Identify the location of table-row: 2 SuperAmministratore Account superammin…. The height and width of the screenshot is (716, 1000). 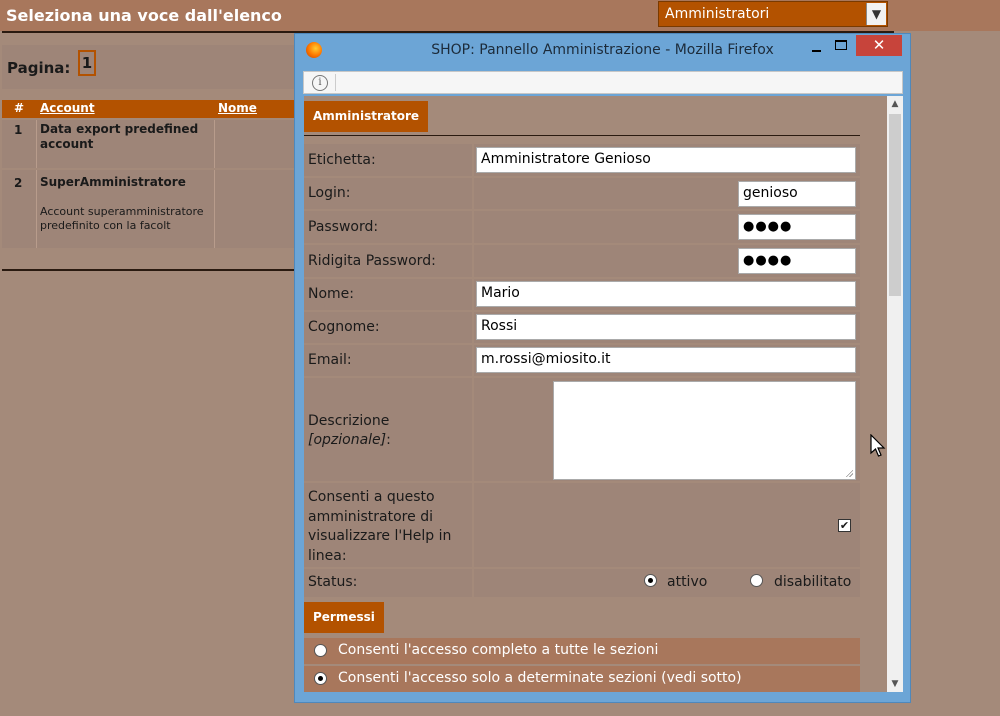
(152, 209).